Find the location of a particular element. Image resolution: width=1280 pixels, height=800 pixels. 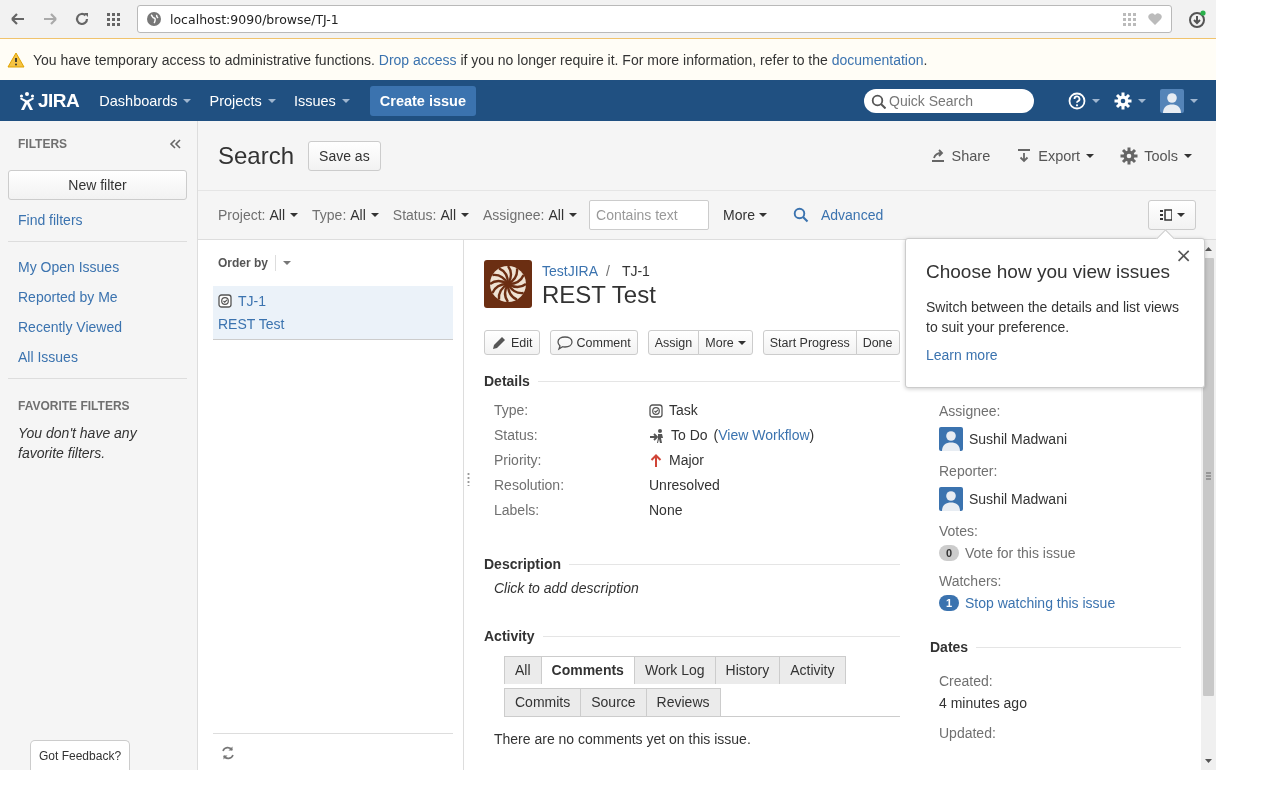

issue-action-button: Assign is located at coordinates (673, 342).